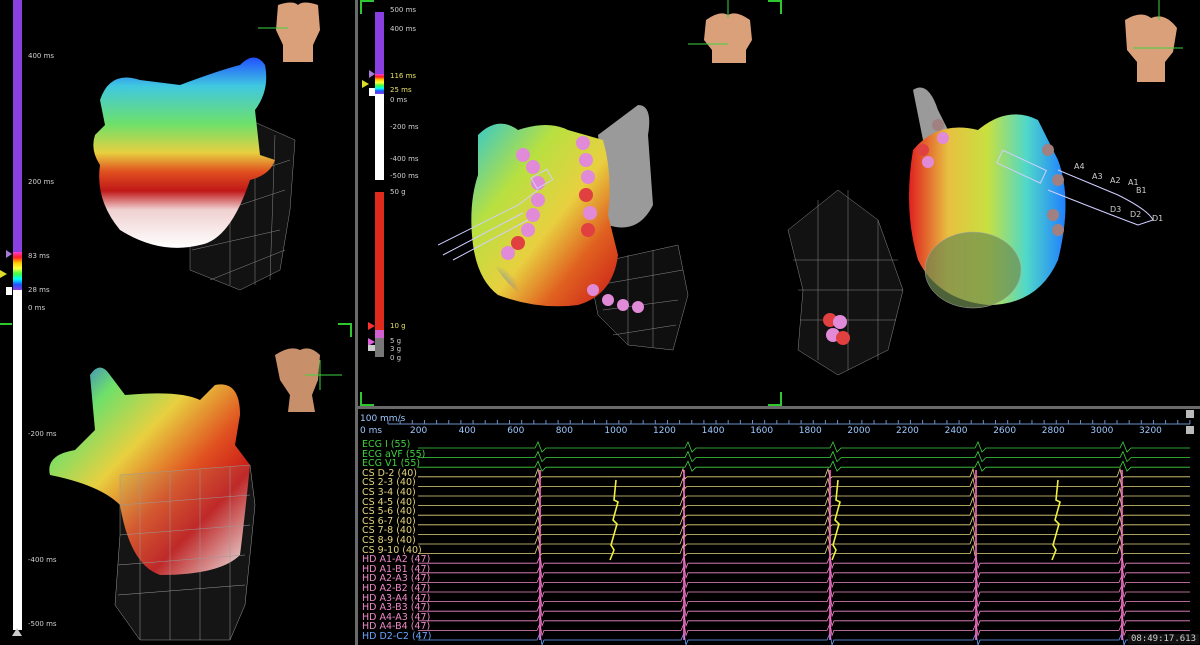 The height and width of the screenshot is (645, 1200). What do you see at coordinates (404, 127) in the screenshot?
I see `mid-tick-minus200: -200 ms` at bounding box center [404, 127].